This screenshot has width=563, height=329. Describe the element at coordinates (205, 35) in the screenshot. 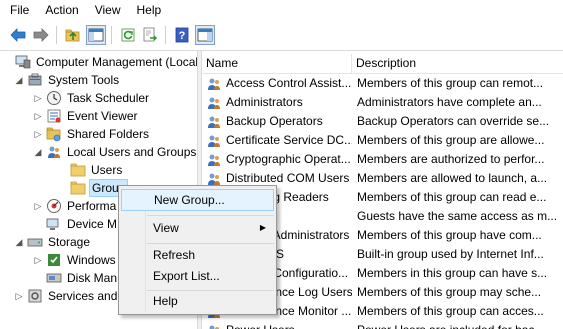

I see `show-hide-action-pane-icon` at that location.